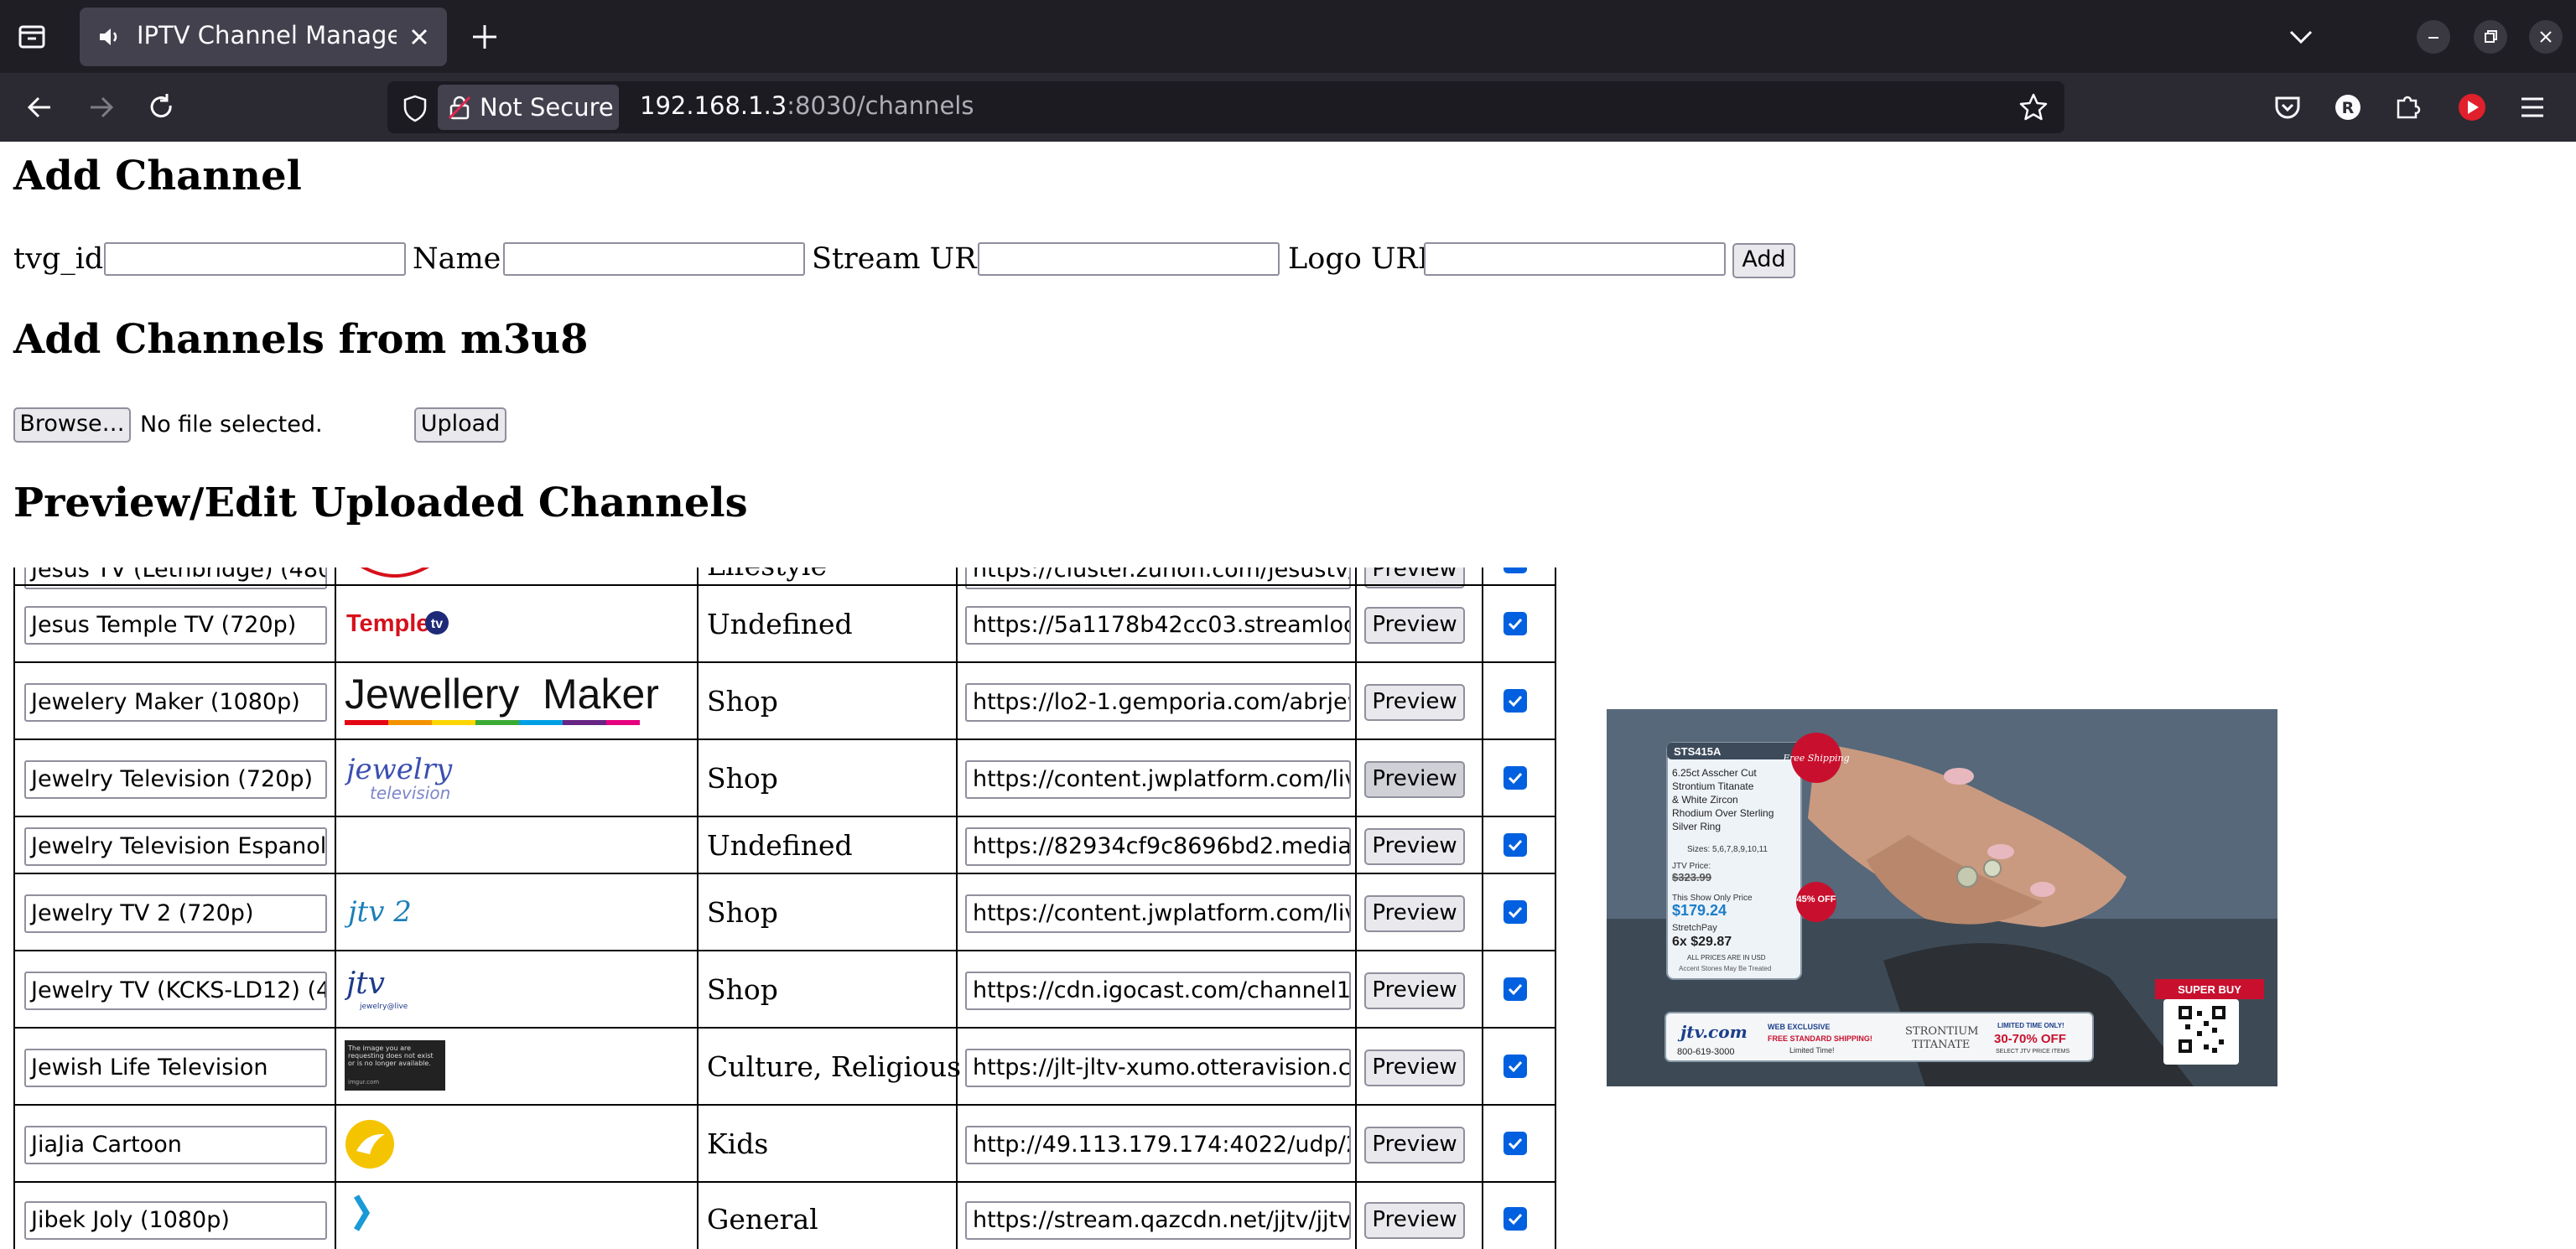 The height and width of the screenshot is (1249, 2576). What do you see at coordinates (654, 259) in the screenshot?
I see `name-input` at bounding box center [654, 259].